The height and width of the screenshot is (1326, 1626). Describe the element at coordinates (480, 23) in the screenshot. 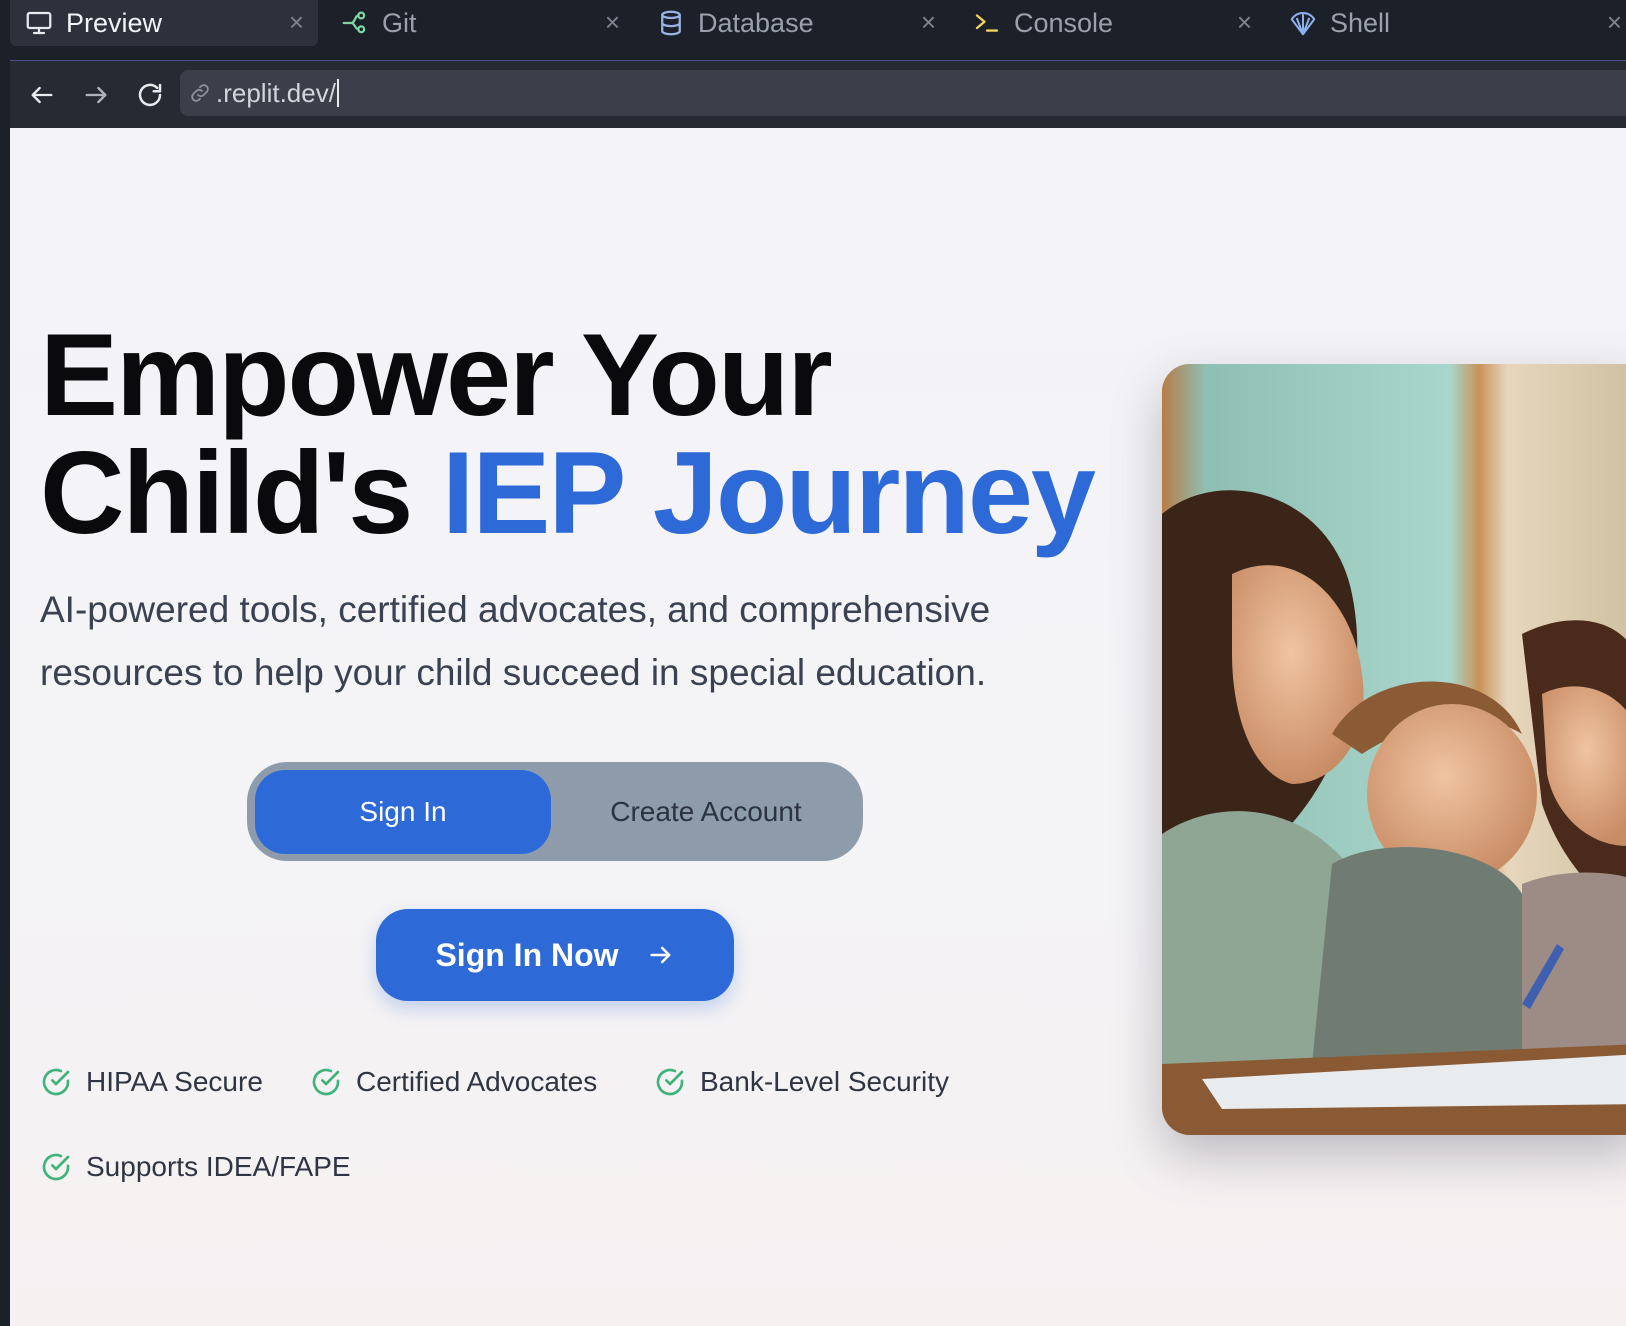

I see `tab-git: Git ×` at that location.